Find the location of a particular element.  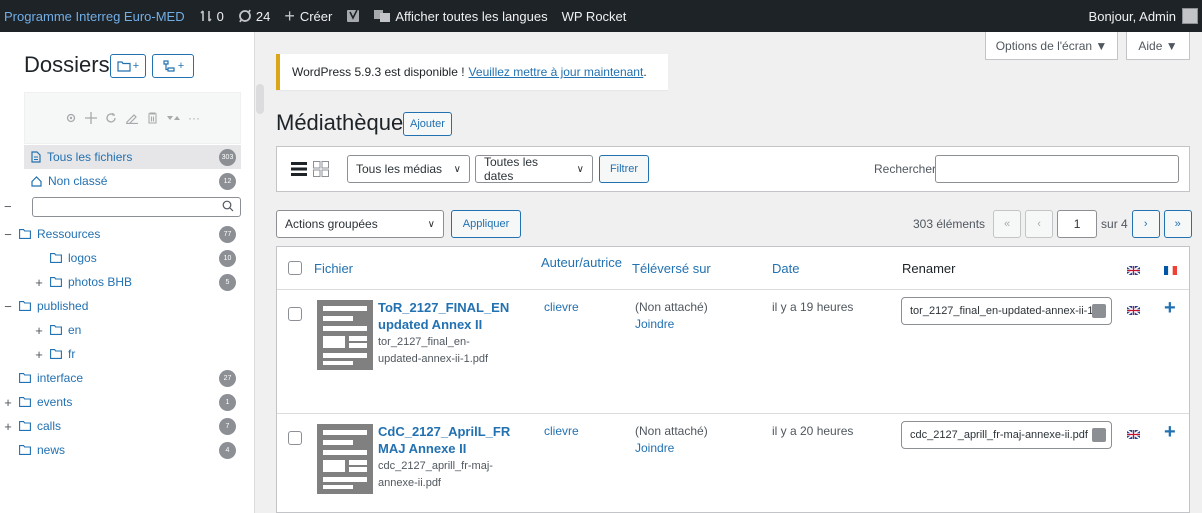

gear-icon is located at coordinates (71, 118).